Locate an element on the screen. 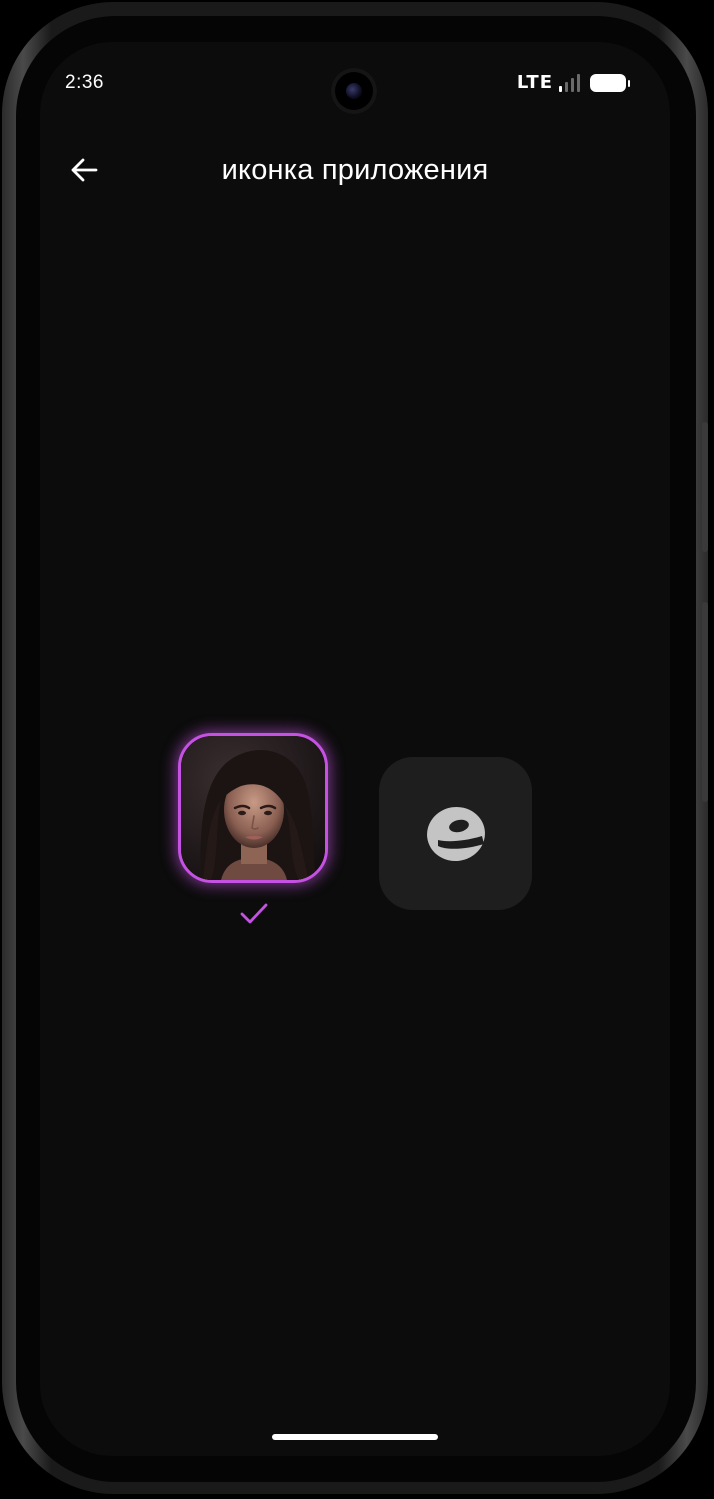 This screenshot has width=714, height=1499. home-indicator is located at coordinates (355, 1437).